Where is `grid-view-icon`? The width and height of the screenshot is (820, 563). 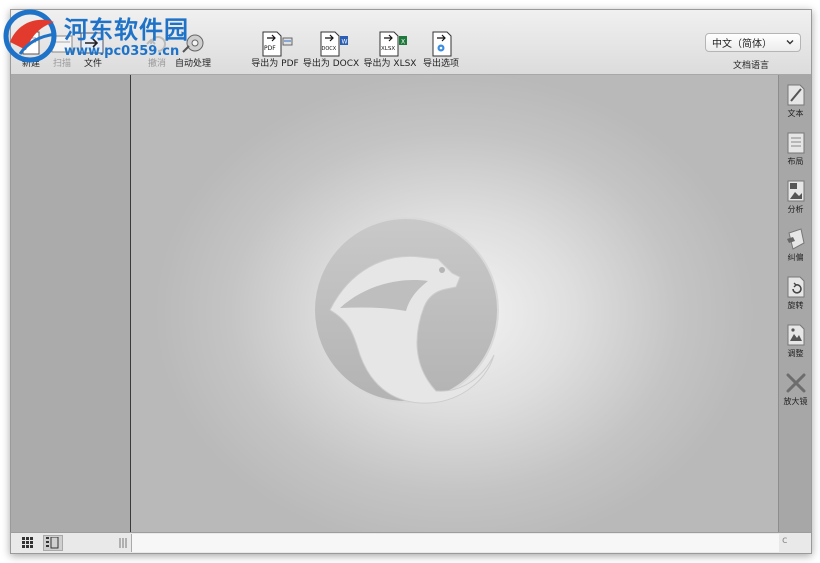
grid-view-icon is located at coordinates (27, 542).